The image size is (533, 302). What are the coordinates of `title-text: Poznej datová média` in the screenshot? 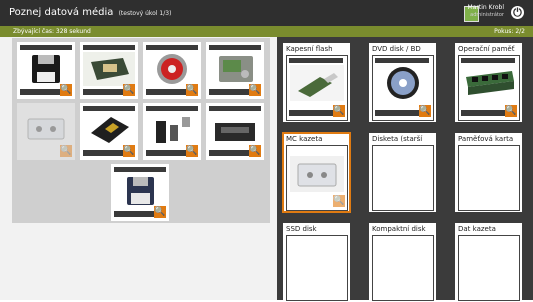 It's located at (61, 12).